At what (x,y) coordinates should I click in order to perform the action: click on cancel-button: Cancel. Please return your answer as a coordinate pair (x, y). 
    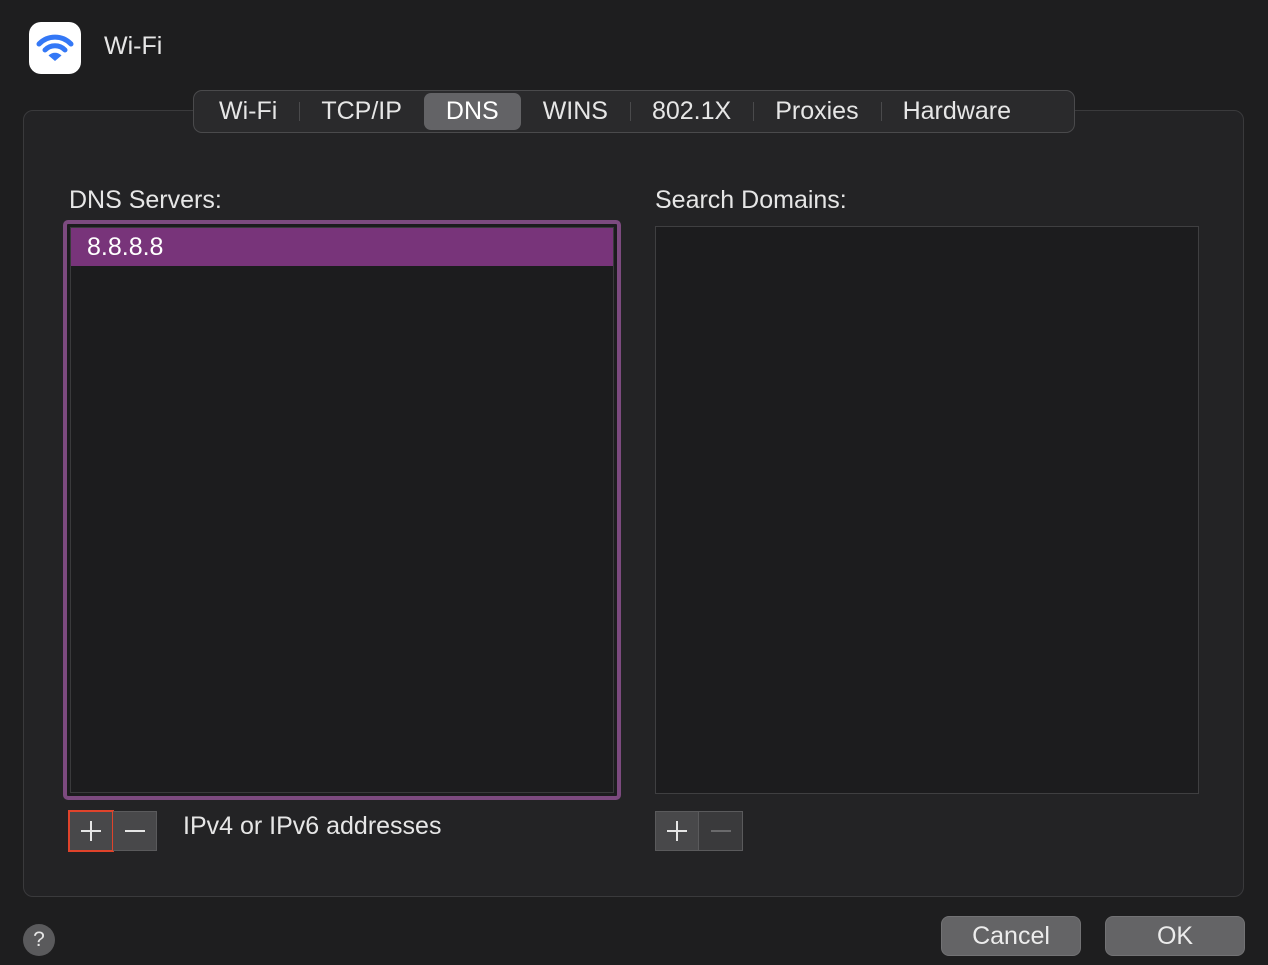
    Looking at the image, I should click on (1011, 936).